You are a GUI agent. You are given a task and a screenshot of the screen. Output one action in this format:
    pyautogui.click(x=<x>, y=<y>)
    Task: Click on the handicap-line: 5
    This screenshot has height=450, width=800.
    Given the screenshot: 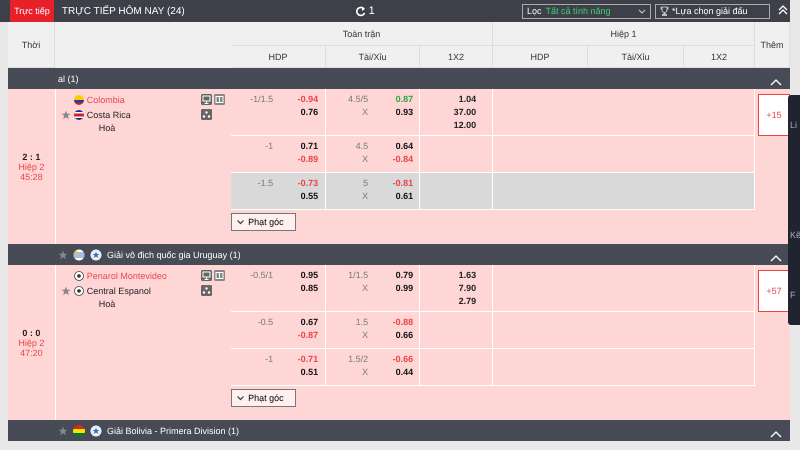 What is the action you would take?
    pyautogui.click(x=365, y=183)
    